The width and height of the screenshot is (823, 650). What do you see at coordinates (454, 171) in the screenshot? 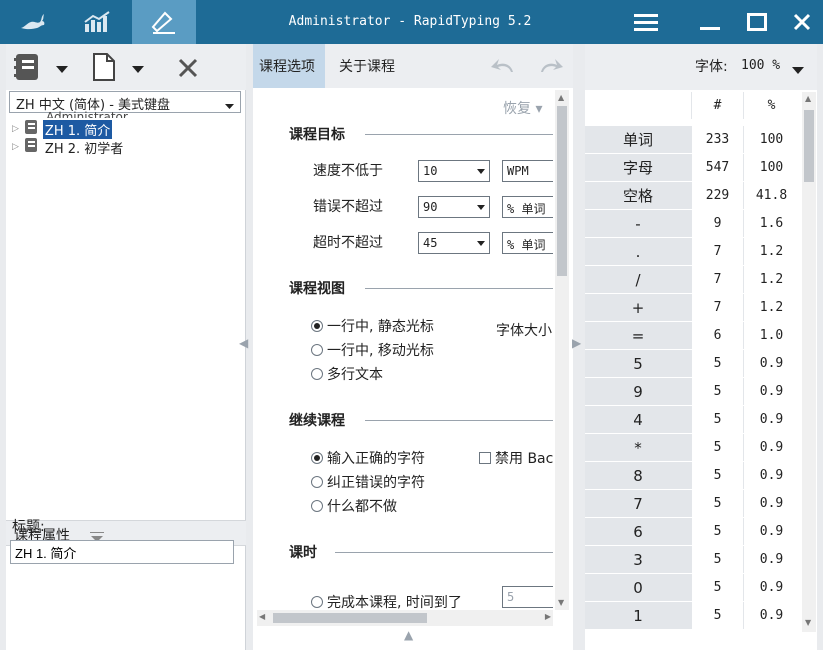
I see `speed-select: 10` at bounding box center [454, 171].